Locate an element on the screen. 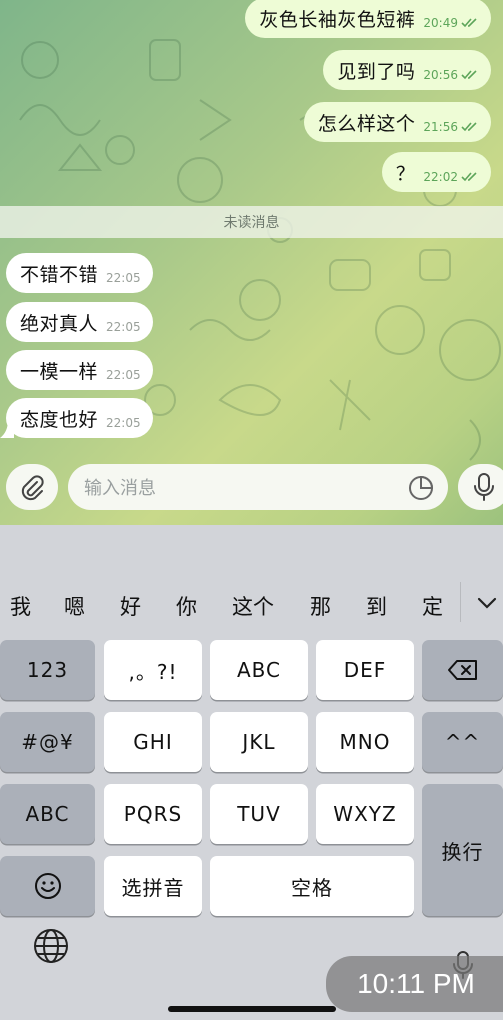 The width and height of the screenshot is (503, 1020). key-label: GHI is located at coordinates (153, 742).